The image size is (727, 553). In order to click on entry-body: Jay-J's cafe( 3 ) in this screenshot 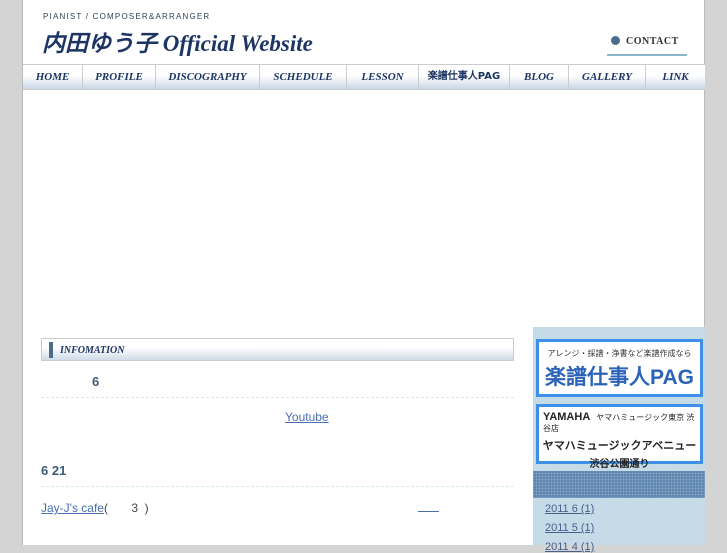, I will do `click(95, 508)`.